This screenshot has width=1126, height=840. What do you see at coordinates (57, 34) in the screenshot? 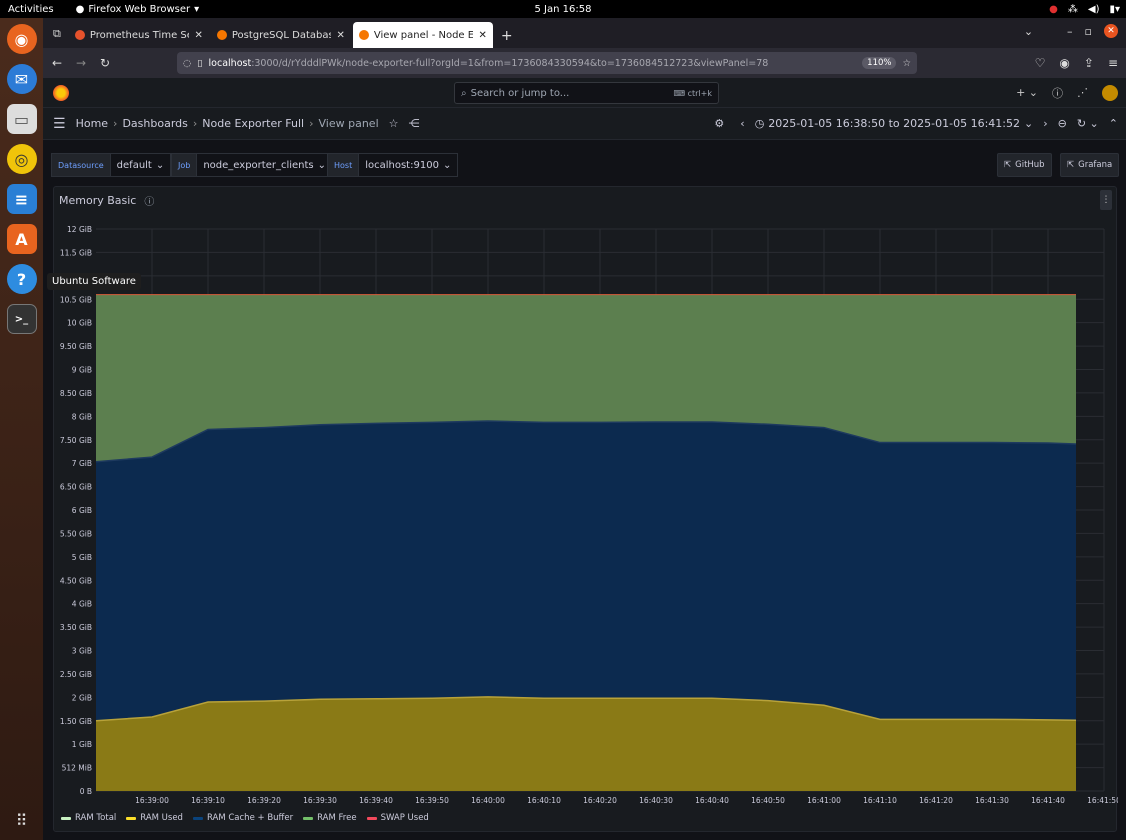
I see `tab-list-icon: ⧉` at bounding box center [57, 34].